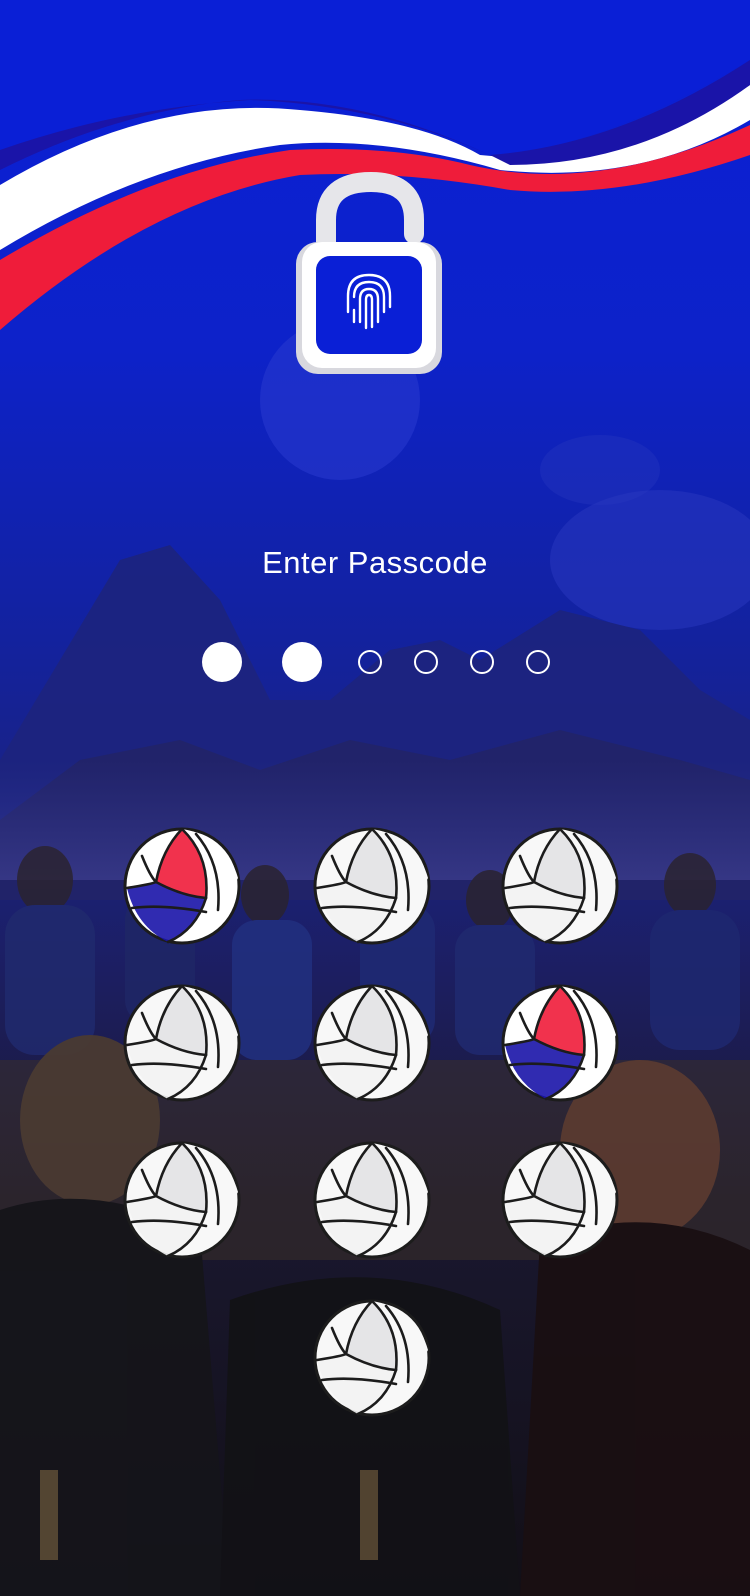 Image resolution: width=750 pixels, height=1596 pixels. What do you see at coordinates (375, 562) in the screenshot?
I see `page-title: Enter Passcode` at bounding box center [375, 562].